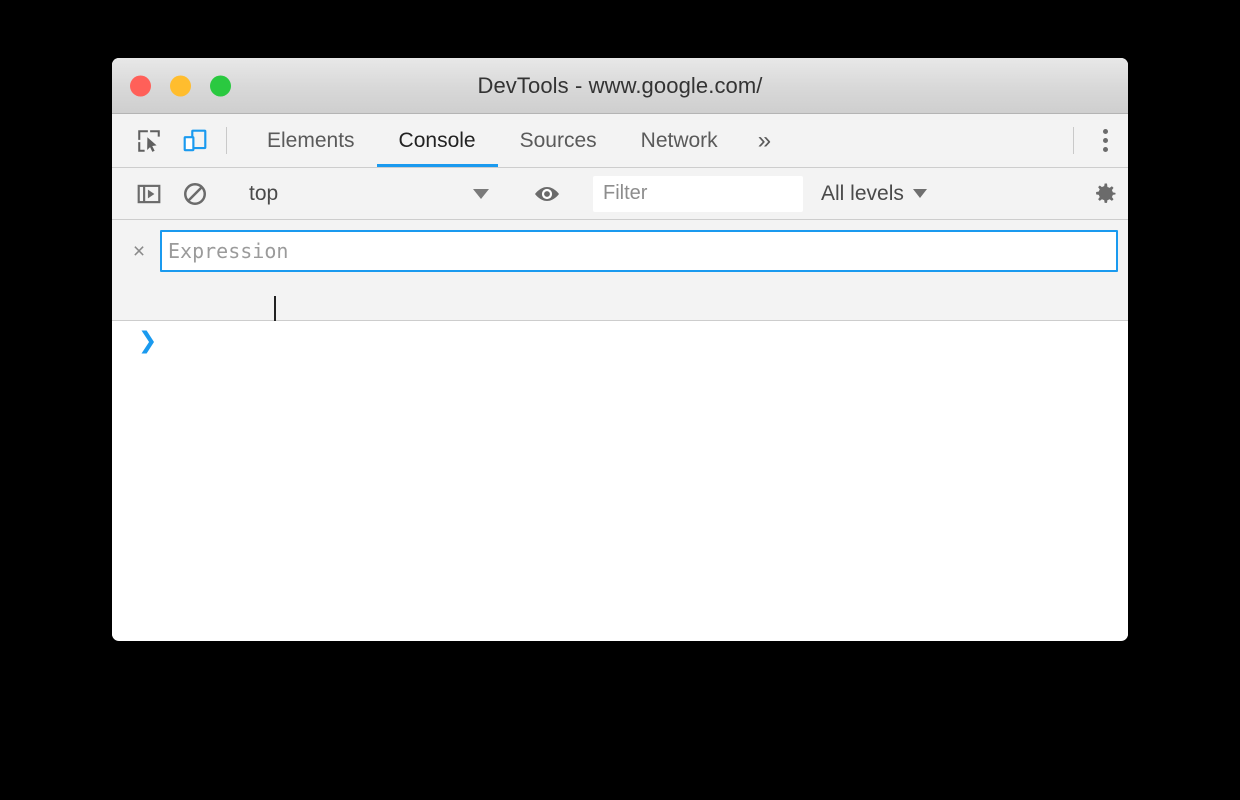 Image resolution: width=1240 pixels, height=800 pixels. I want to click on tab-sources: Sources, so click(558, 140).